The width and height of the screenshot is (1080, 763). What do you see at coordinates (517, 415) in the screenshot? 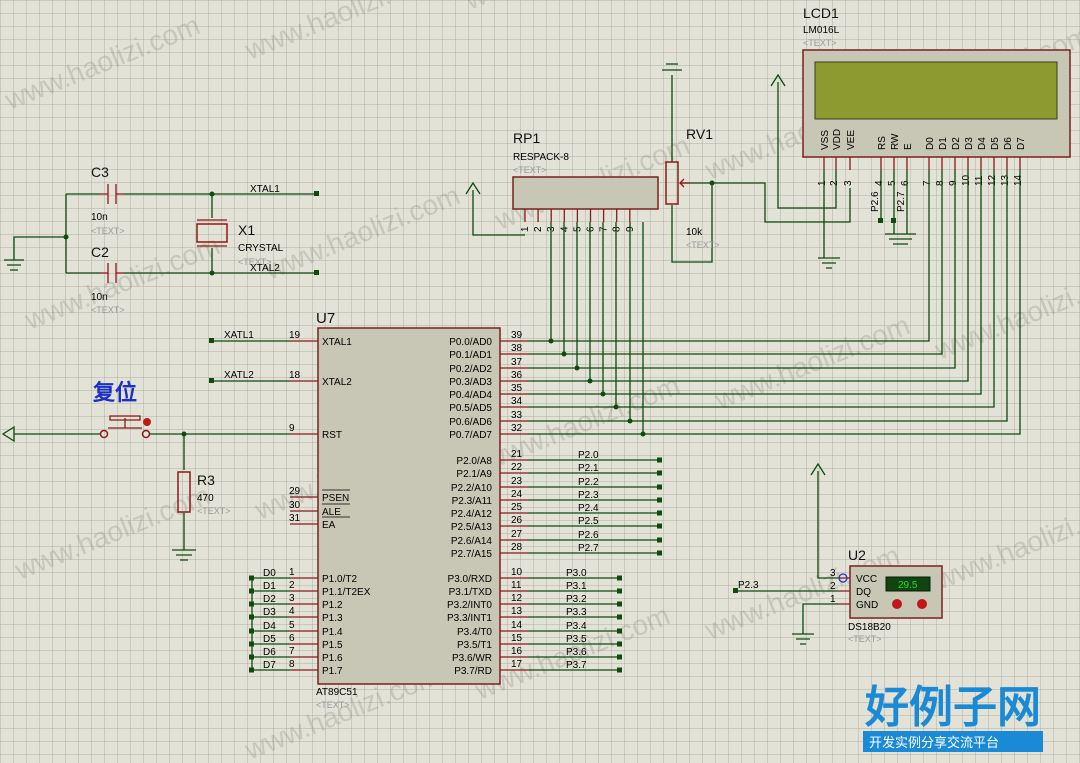
I see `u7-pin-number: 33` at bounding box center [517, 415].